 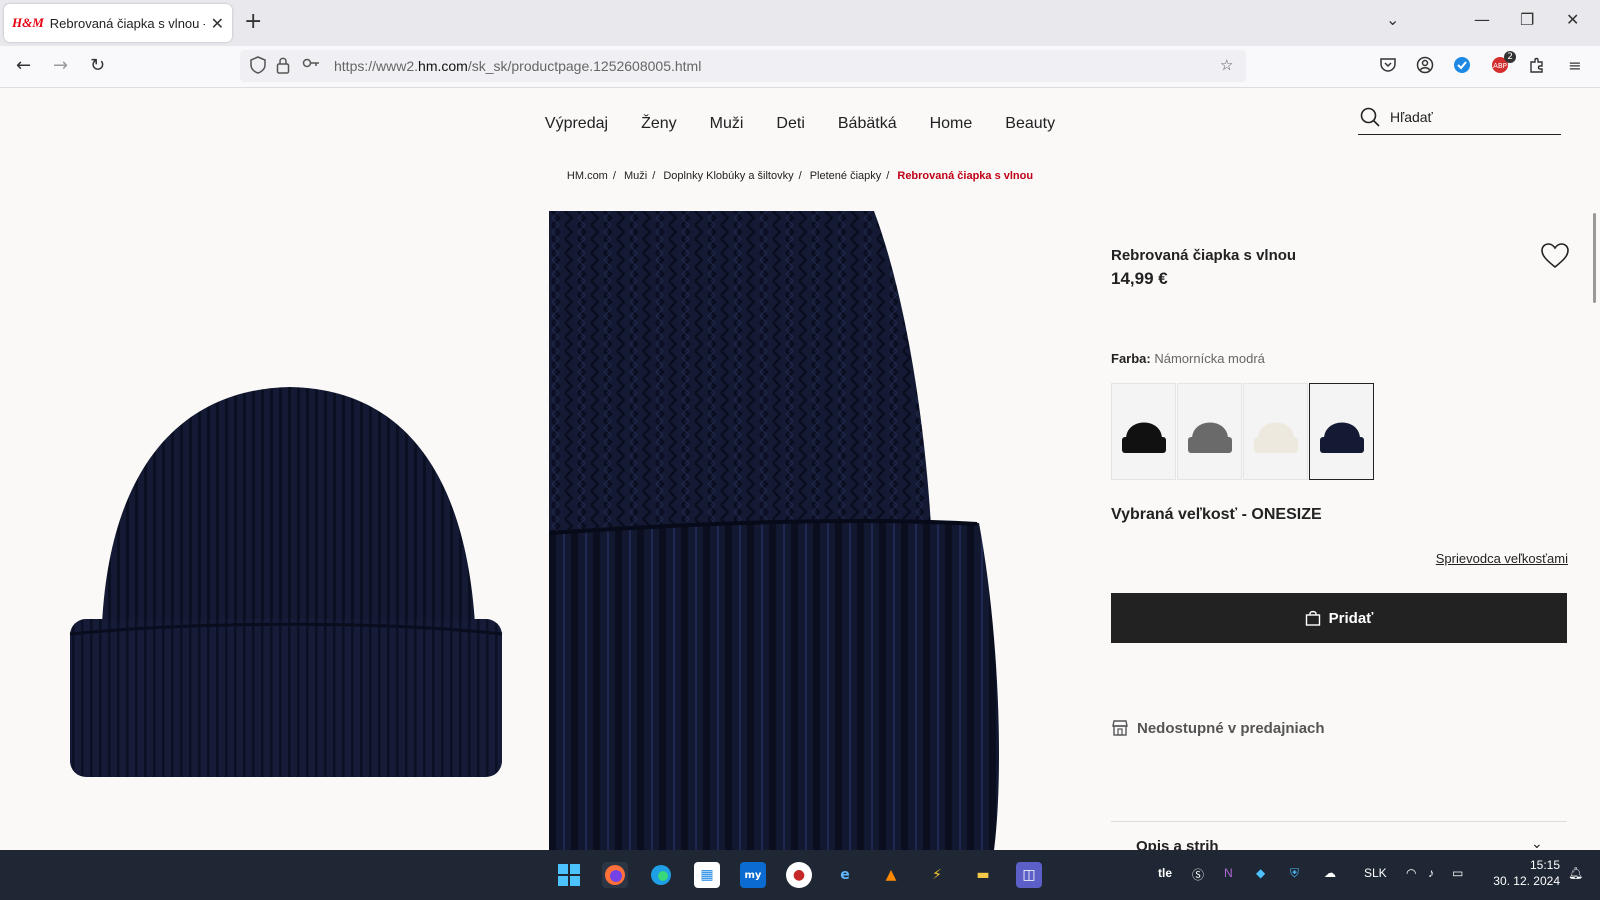 I want to click on clock-date: 30. 12. 2024, so click(x=1526, y=881).